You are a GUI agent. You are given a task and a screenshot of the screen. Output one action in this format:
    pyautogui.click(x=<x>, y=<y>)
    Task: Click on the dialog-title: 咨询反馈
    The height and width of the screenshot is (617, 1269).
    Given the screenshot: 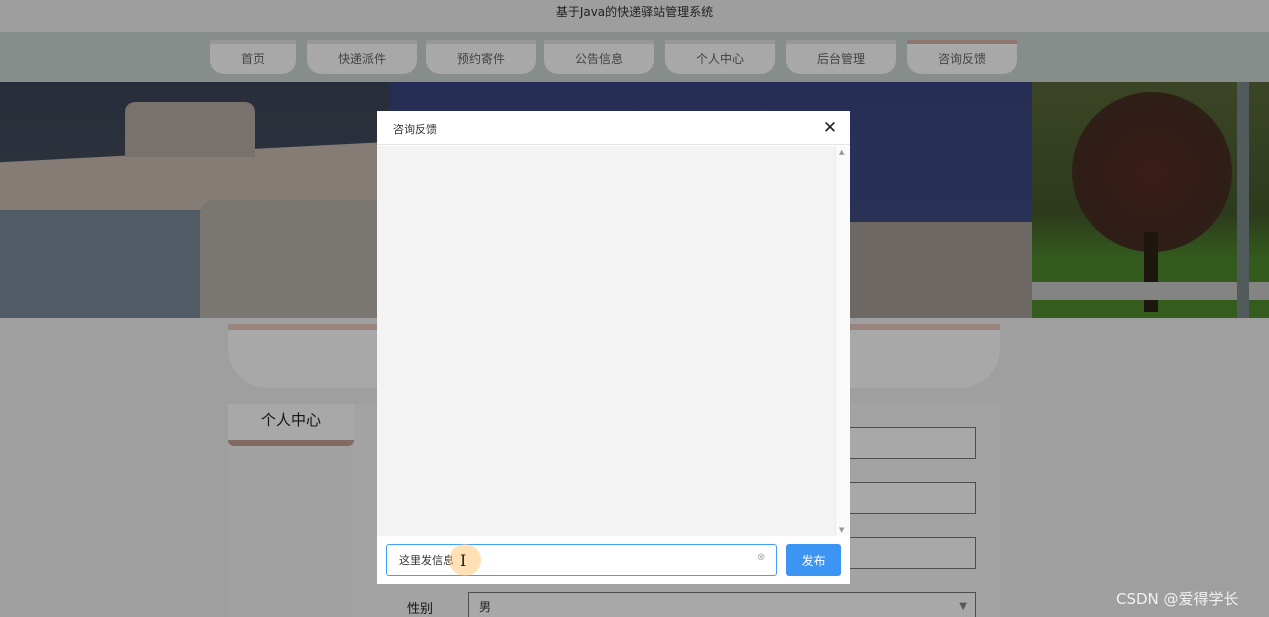 What is the action you would take?
    pyautogui.click(x=415, y=129)
    